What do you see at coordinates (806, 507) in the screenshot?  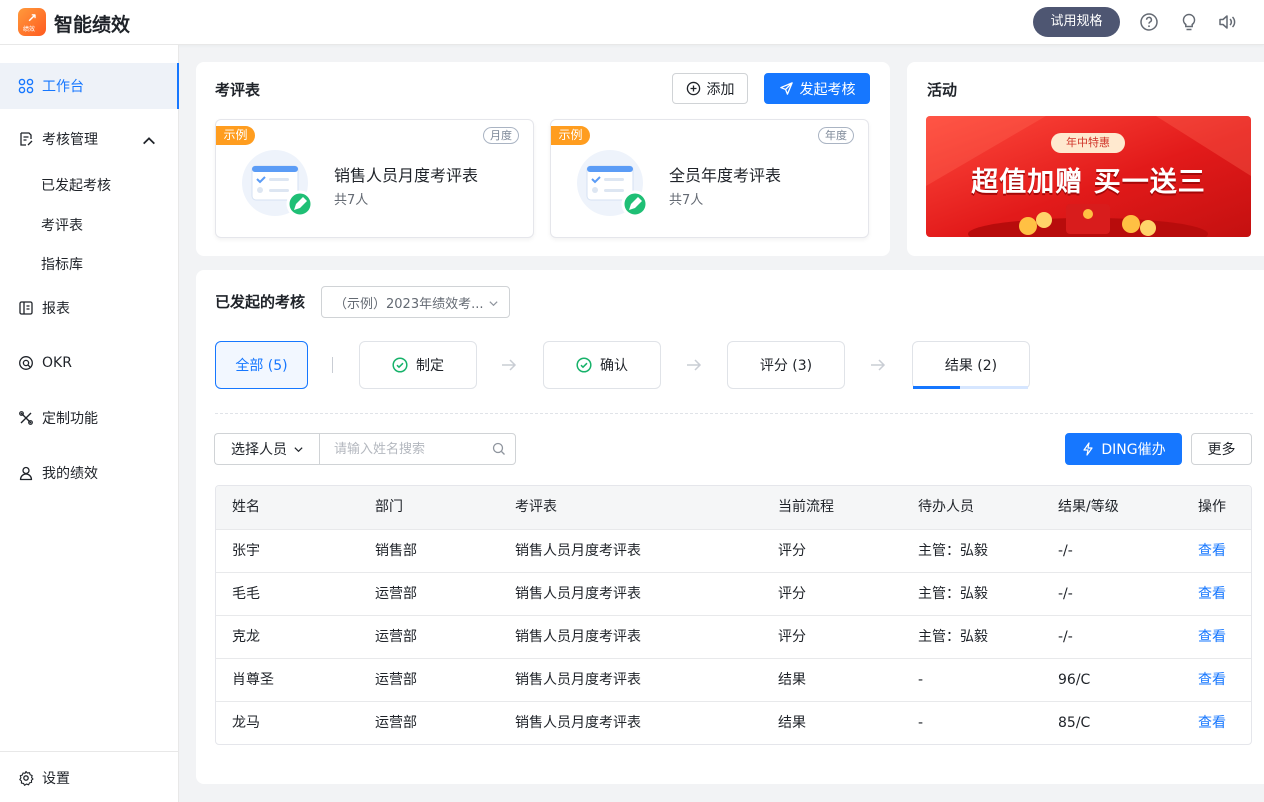 I see `header-stage: 当前流程` at bounding box center [806, 507].